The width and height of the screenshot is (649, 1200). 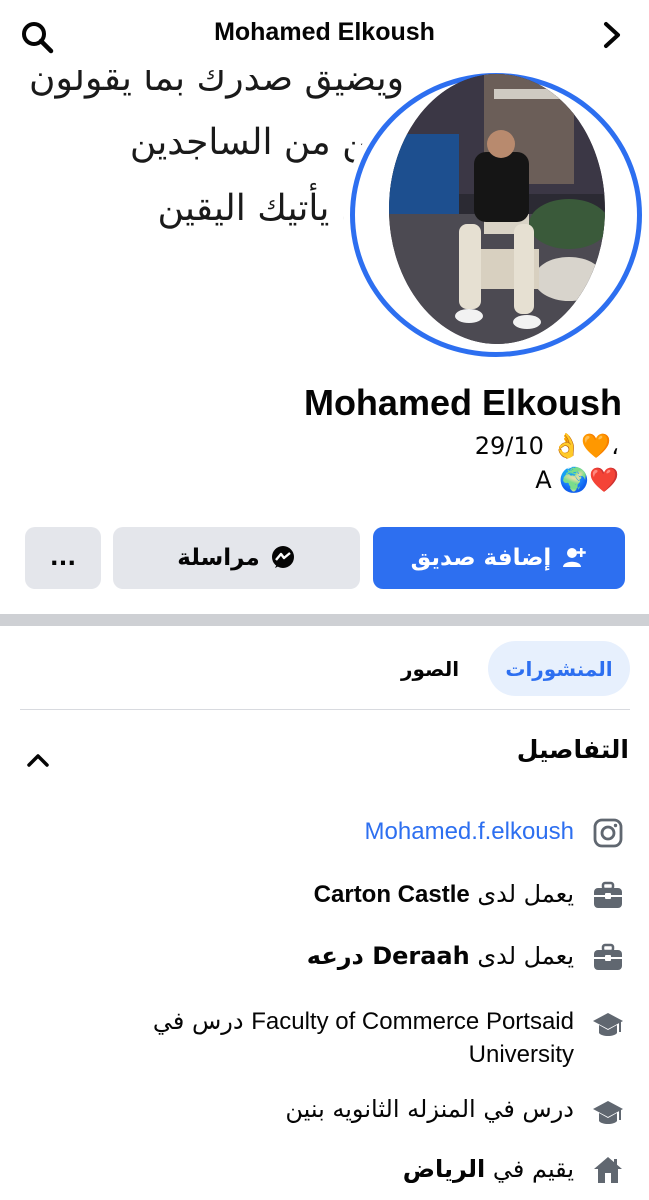 What do you see at coordinates (469, 832) in the screenshot?
I see `instagram-link: Mohamed.f.elkoush` at bounding box center [469, 832].